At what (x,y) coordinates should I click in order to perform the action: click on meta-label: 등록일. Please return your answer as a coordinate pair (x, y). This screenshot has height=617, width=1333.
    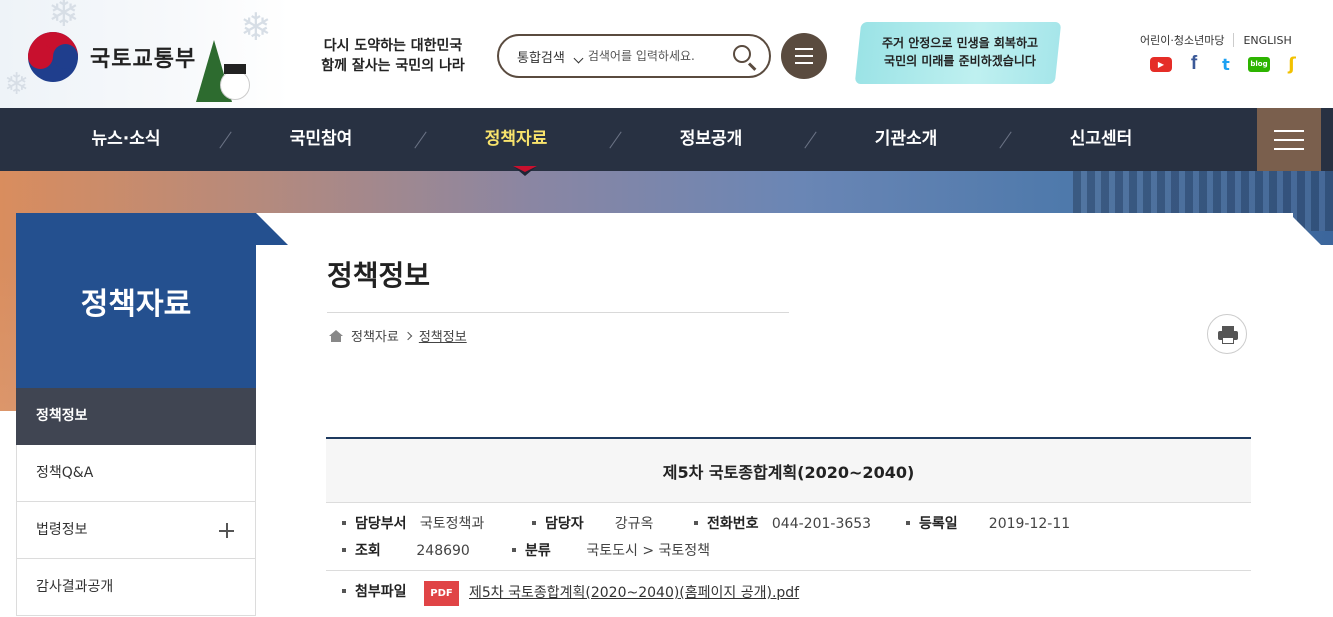
    Looking at the image, I should click on (938, 524).